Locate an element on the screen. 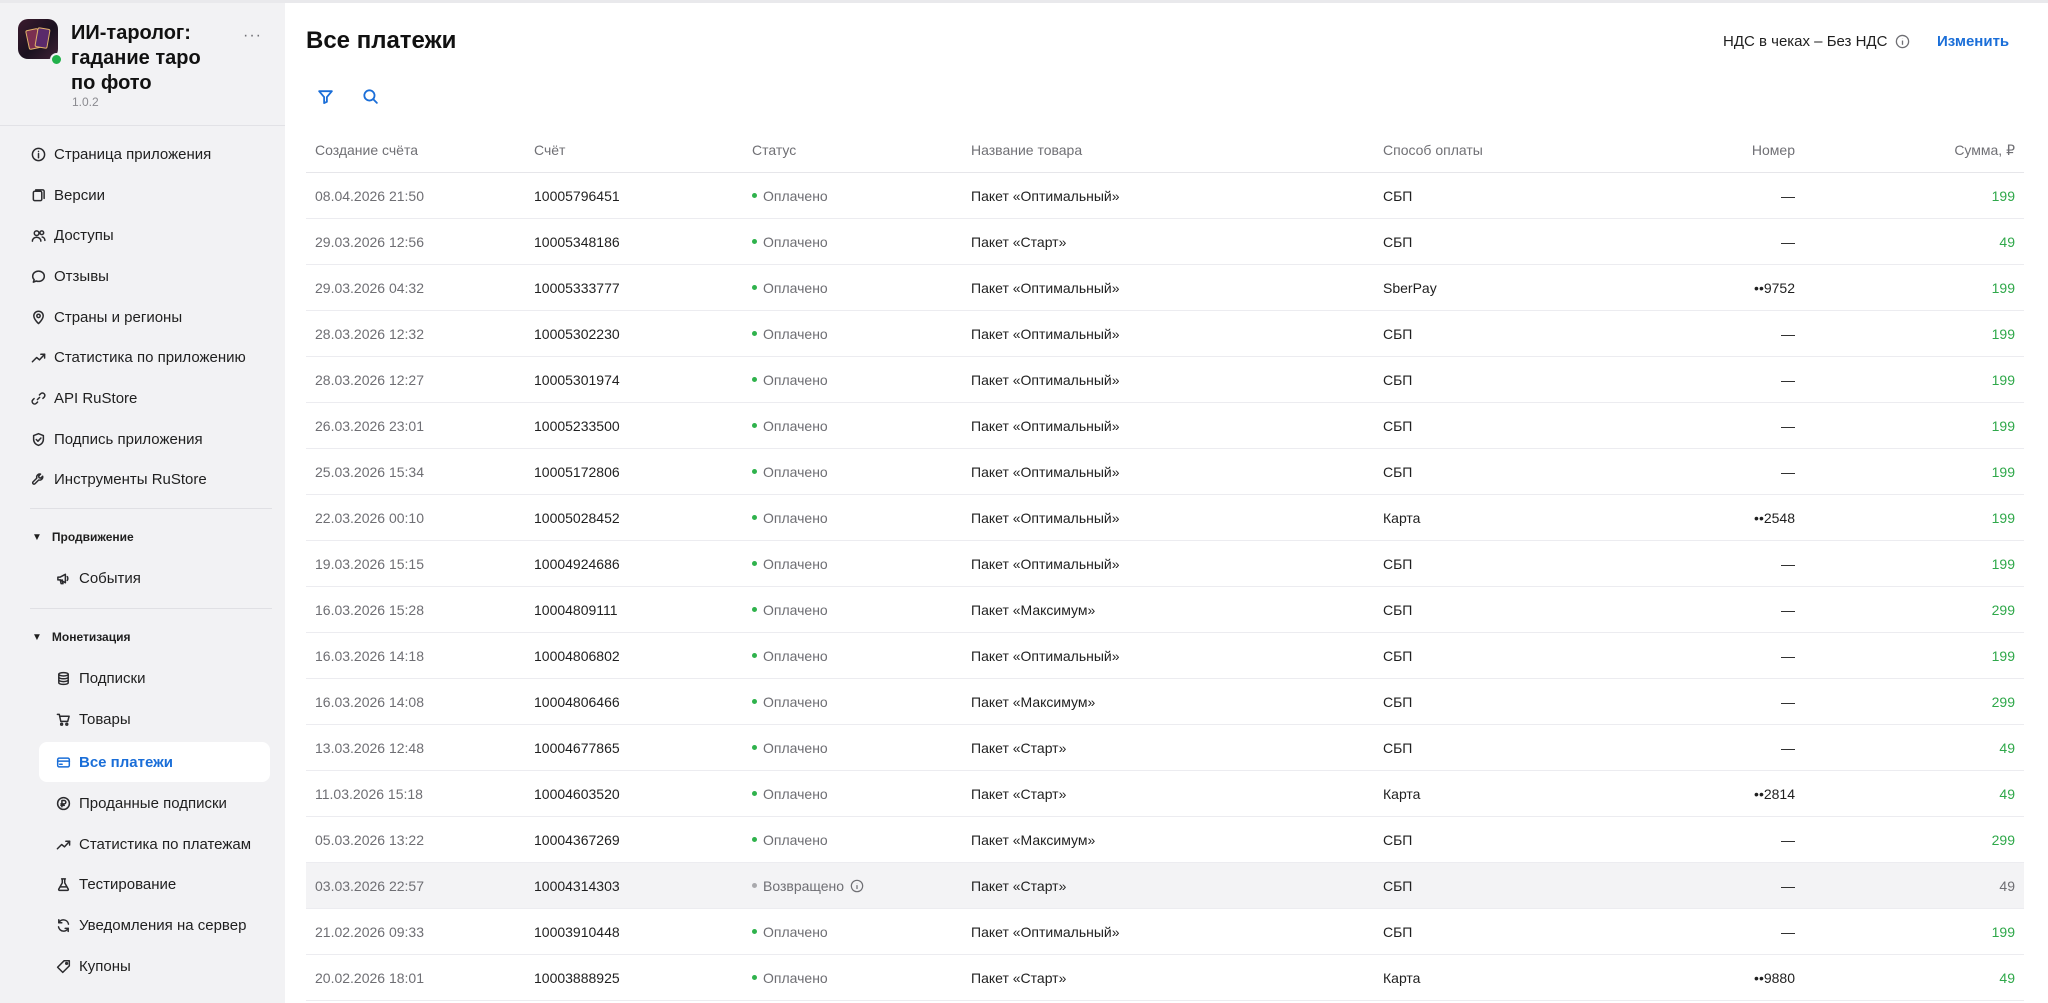 The height and width of the screenshot is (1003, 2048). filter-icon is located at coordinates (325, 96).